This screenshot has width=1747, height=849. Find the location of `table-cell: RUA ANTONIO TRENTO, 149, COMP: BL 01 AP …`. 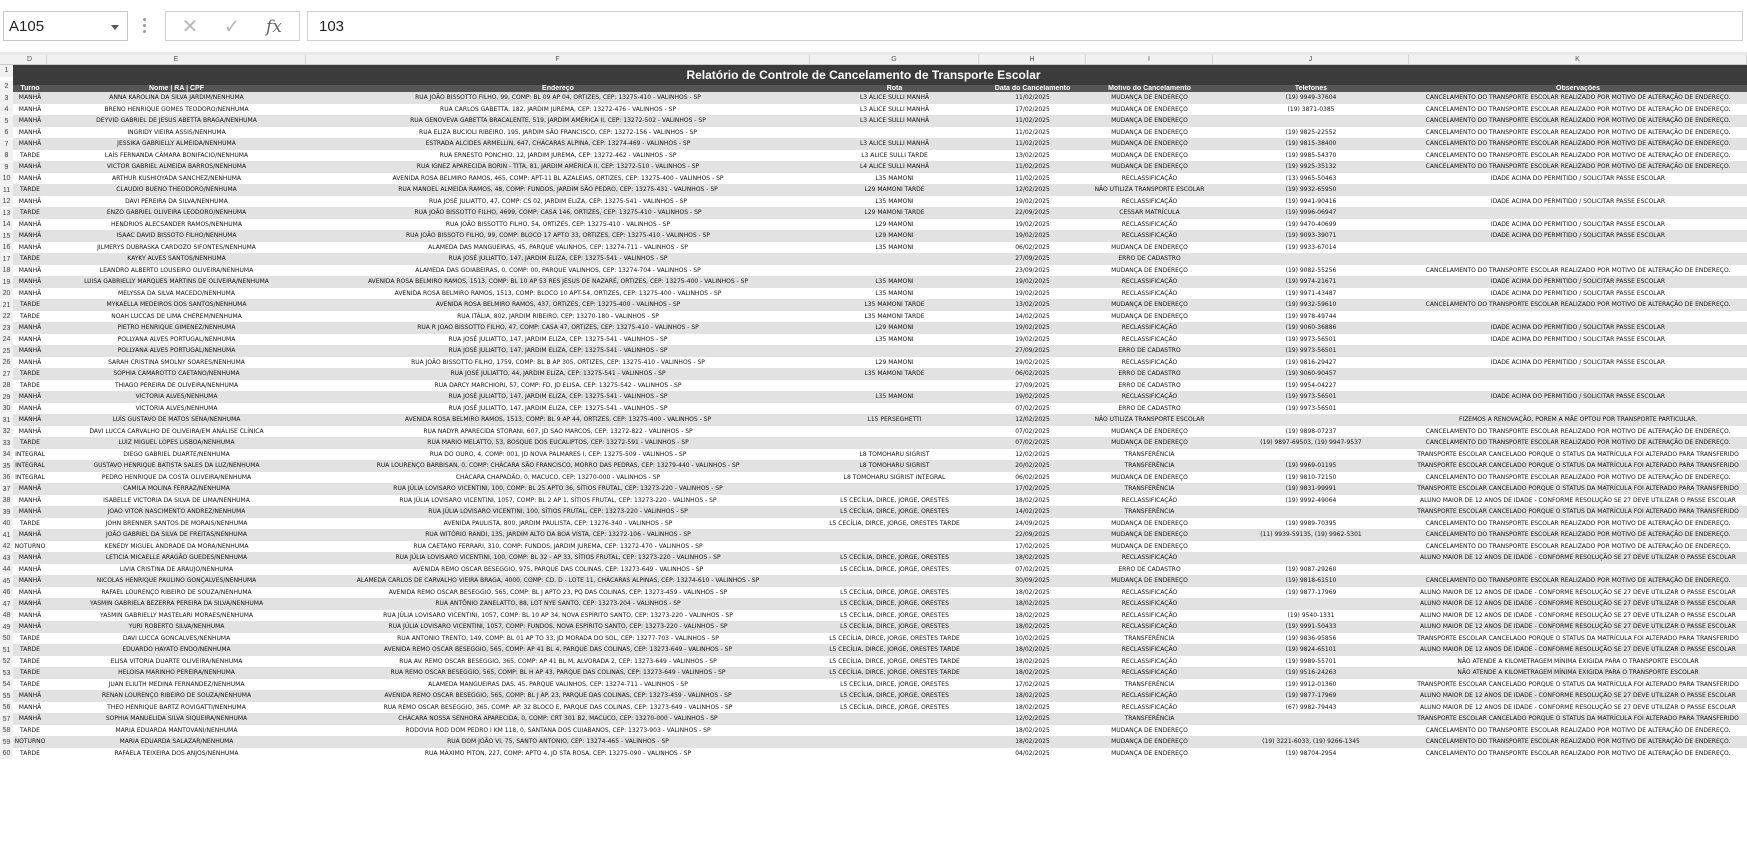

table-cell: RUA ANTONIO TRENTO, 149, COMP: BL 01 AP … is located at coordinates (558, 639).